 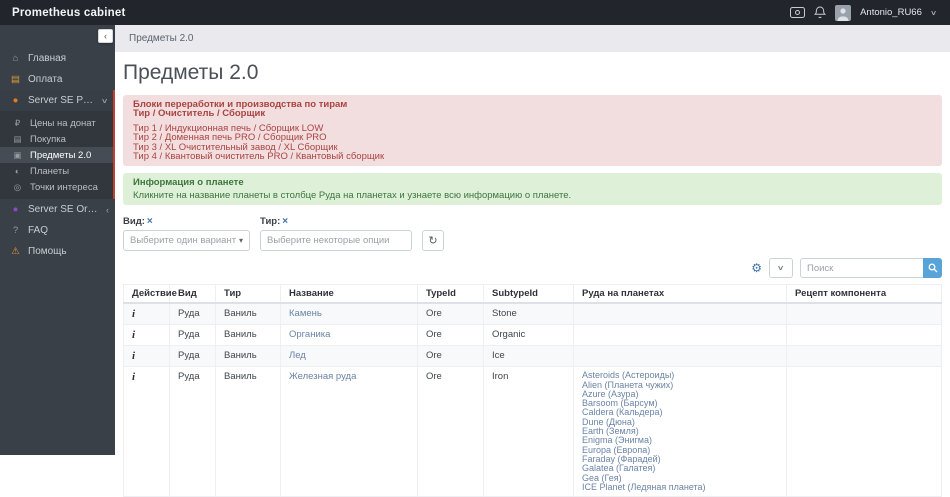 What do you see at coordinates (528, 335) in the screenshot?
I see `cell-subtype-id: Organic` at bounding box center [528, 335].